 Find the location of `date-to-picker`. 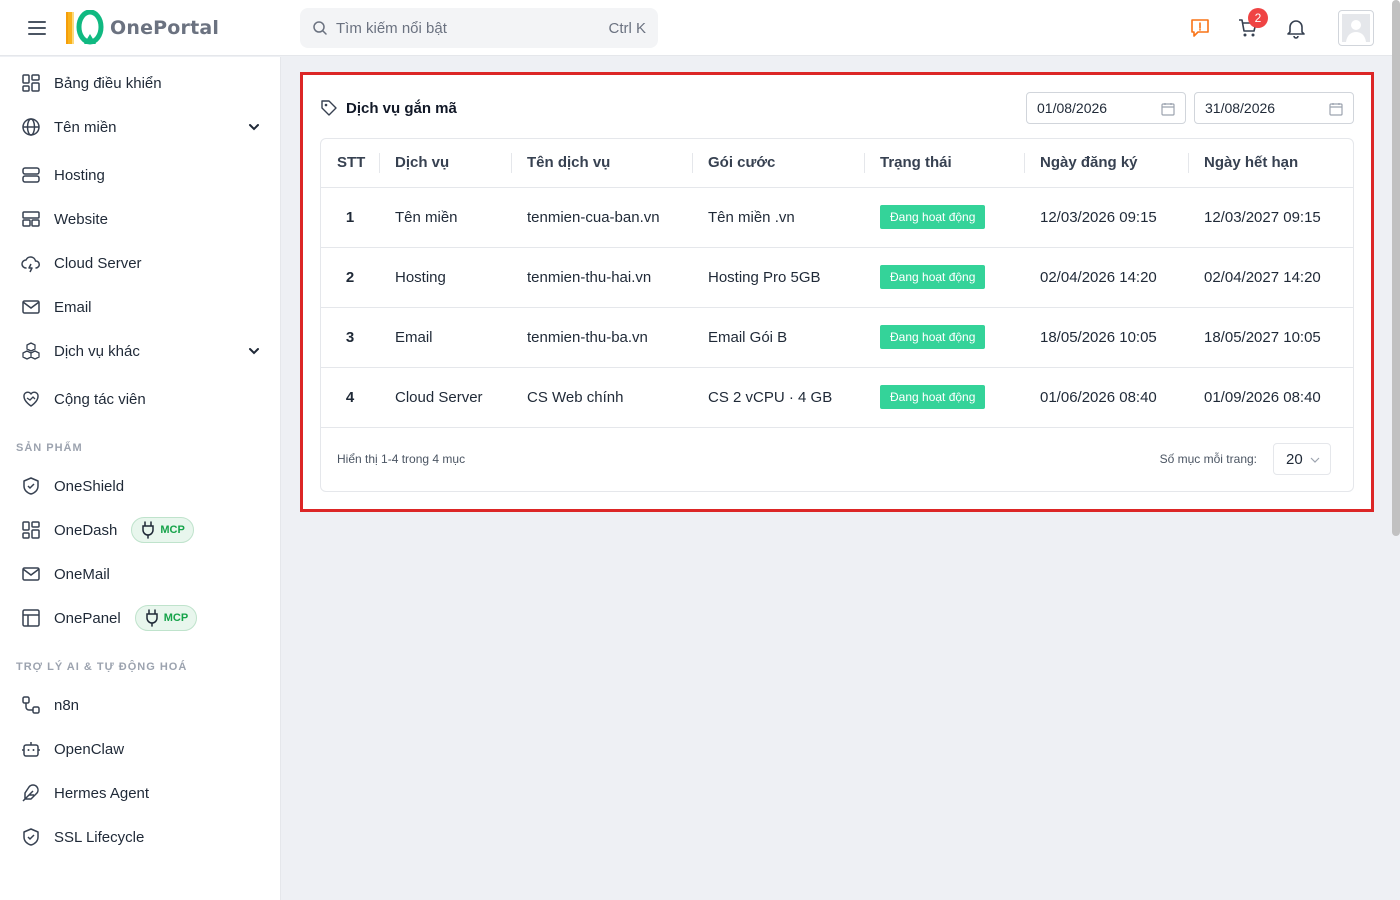

date-to-picker is located at coordinates (1274, 108).